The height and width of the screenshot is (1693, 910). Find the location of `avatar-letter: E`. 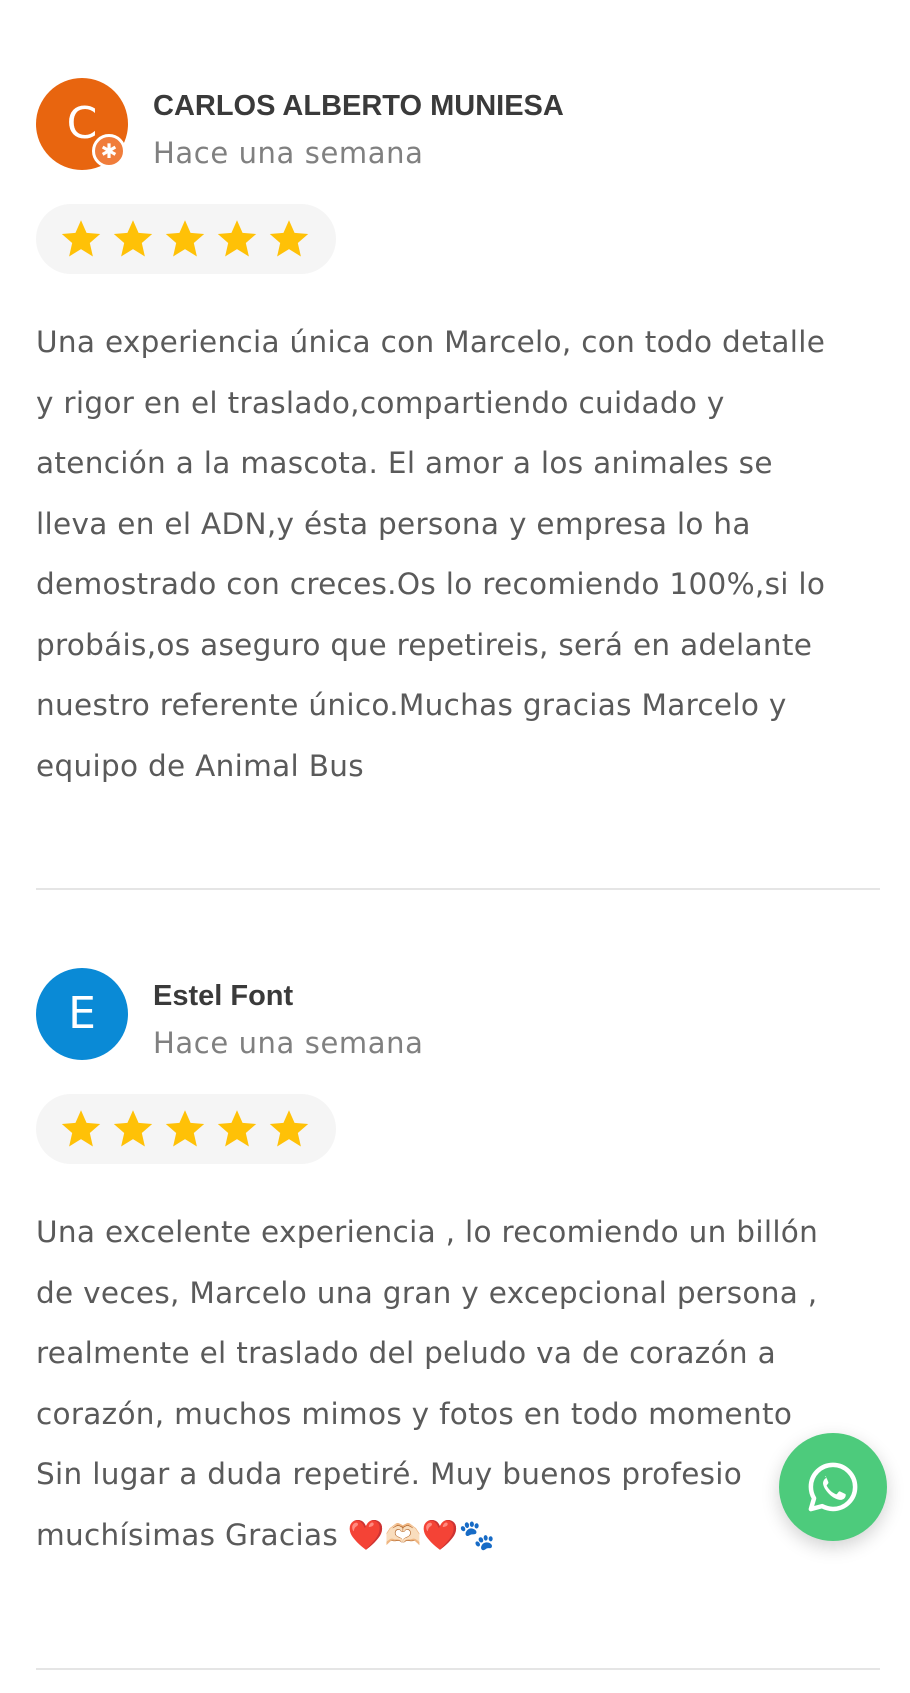

avatar-letter: E is located at coordinates (82, 1013).